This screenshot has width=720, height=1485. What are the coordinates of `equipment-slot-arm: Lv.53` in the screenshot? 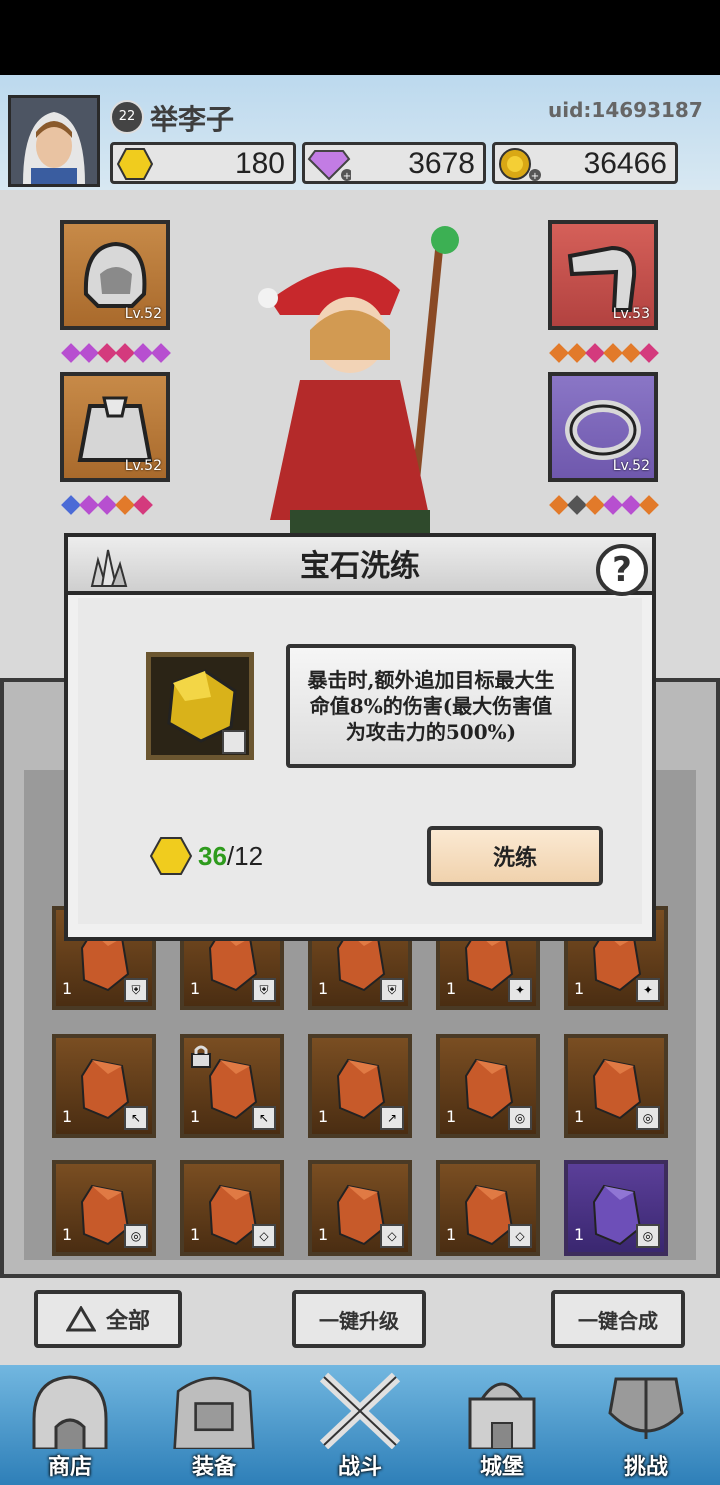 It's located at (603, 275).